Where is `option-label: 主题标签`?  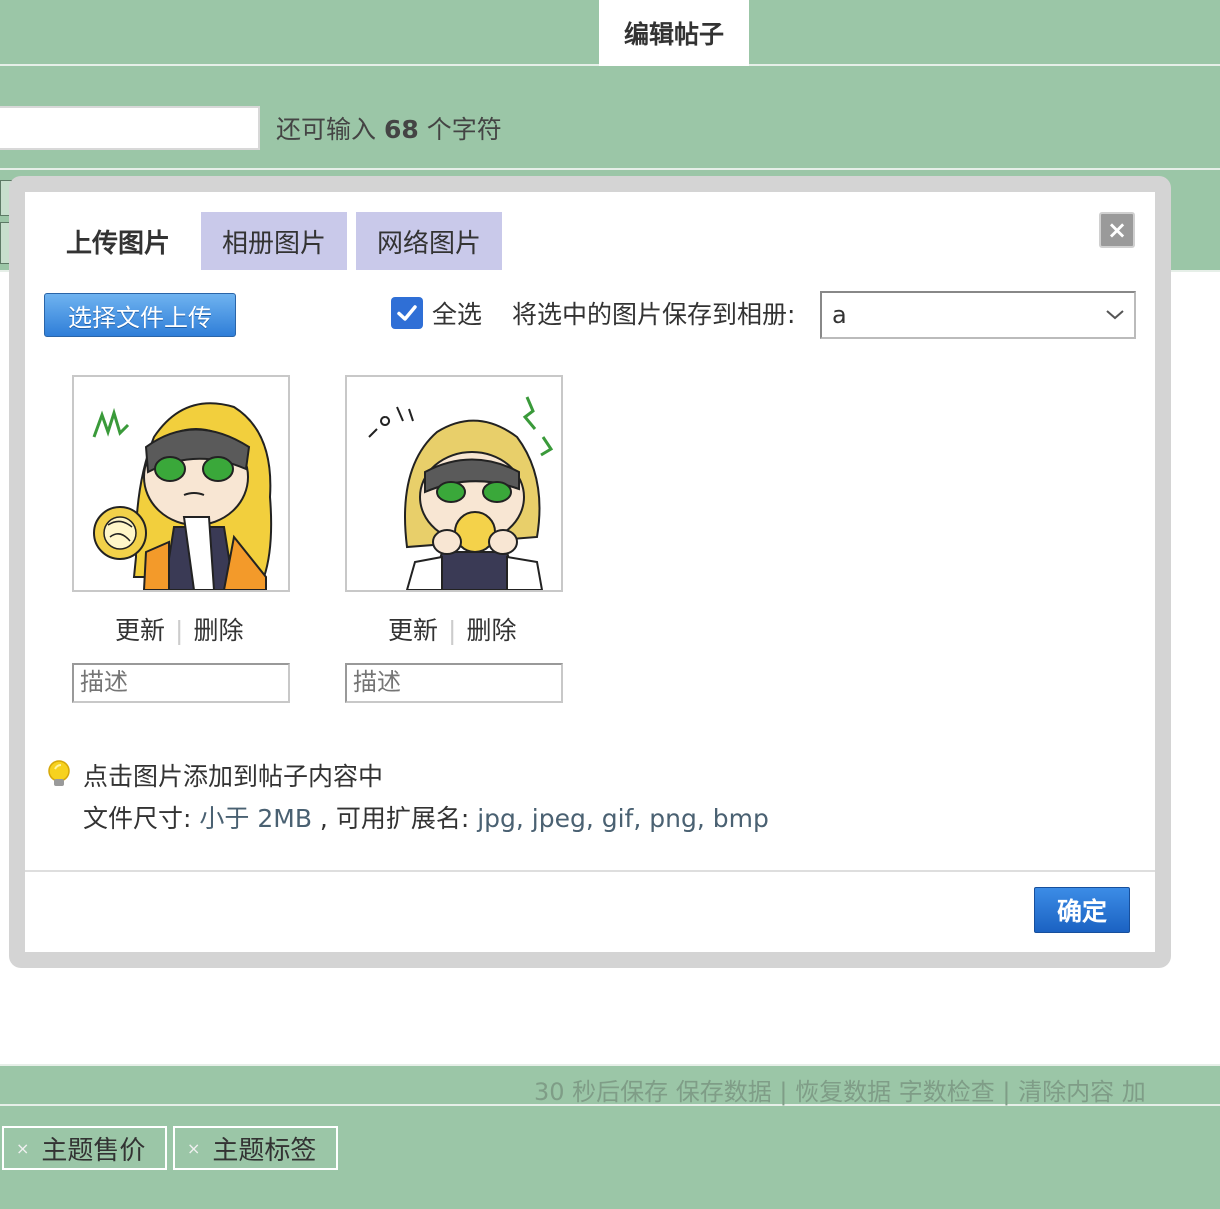
option-label: 主题标签 is located at coordinates (264, 1150).